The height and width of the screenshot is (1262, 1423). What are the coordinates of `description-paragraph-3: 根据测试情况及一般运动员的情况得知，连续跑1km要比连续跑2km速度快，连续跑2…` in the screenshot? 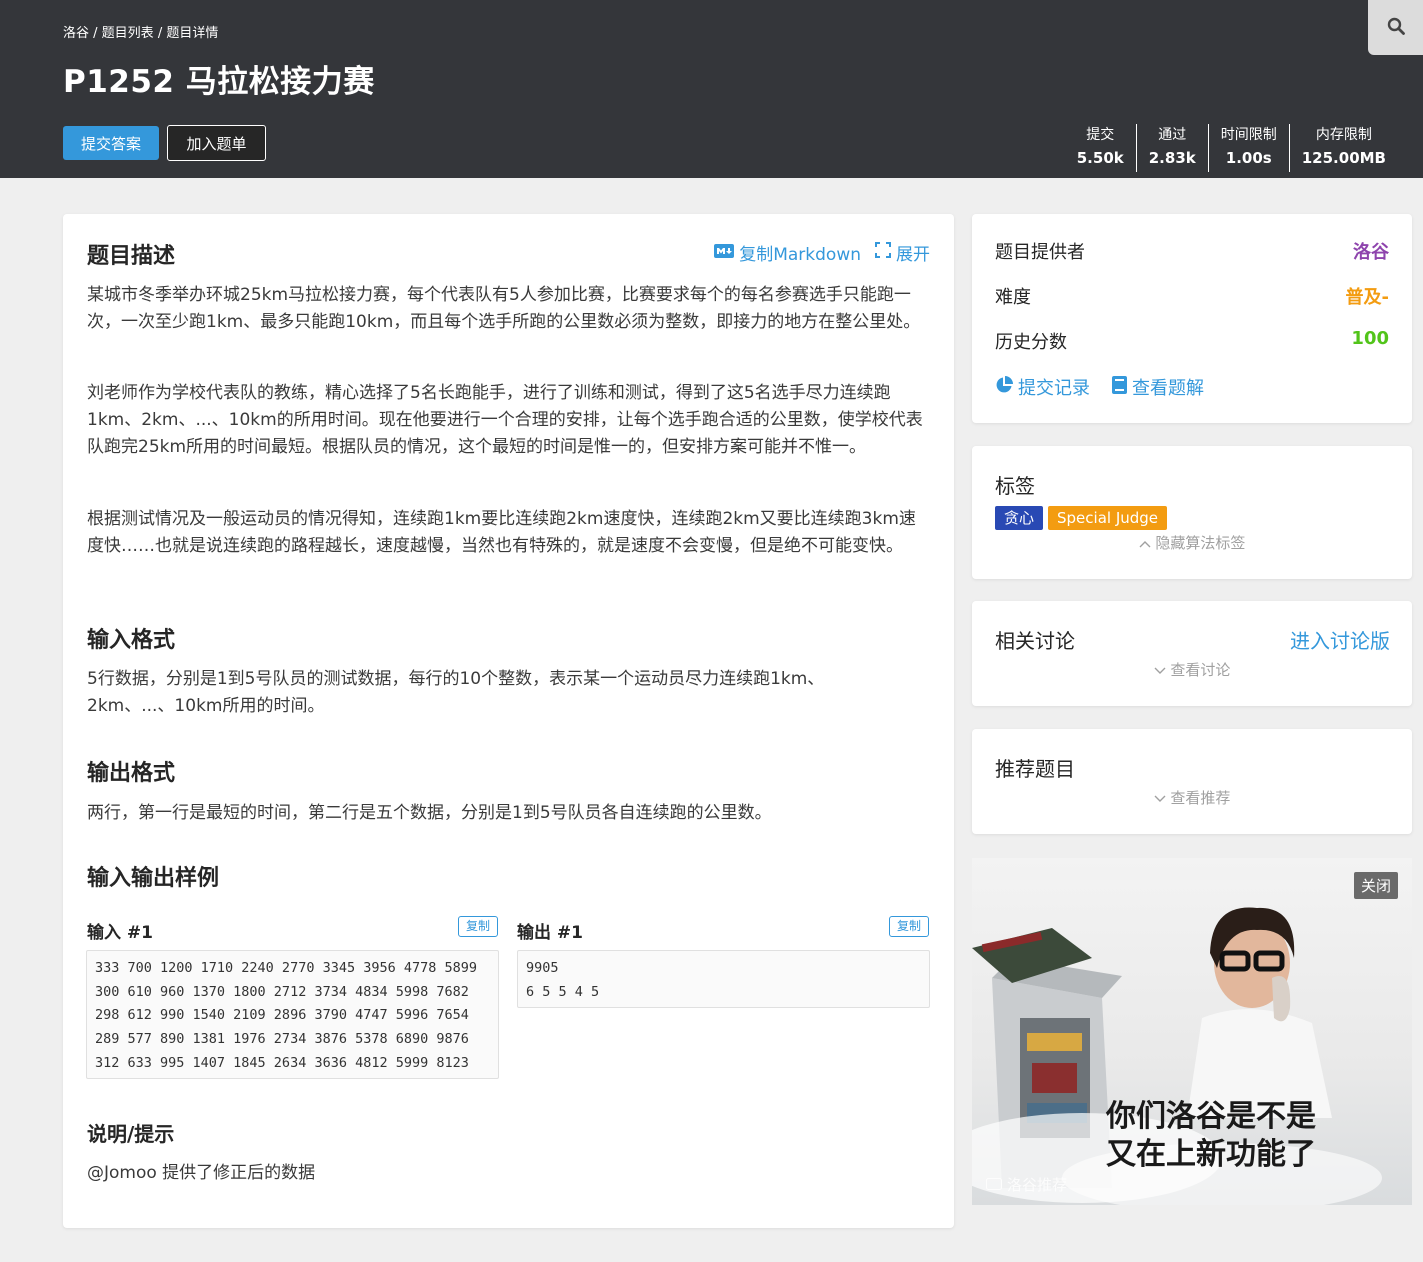 It's located at (501, 532).